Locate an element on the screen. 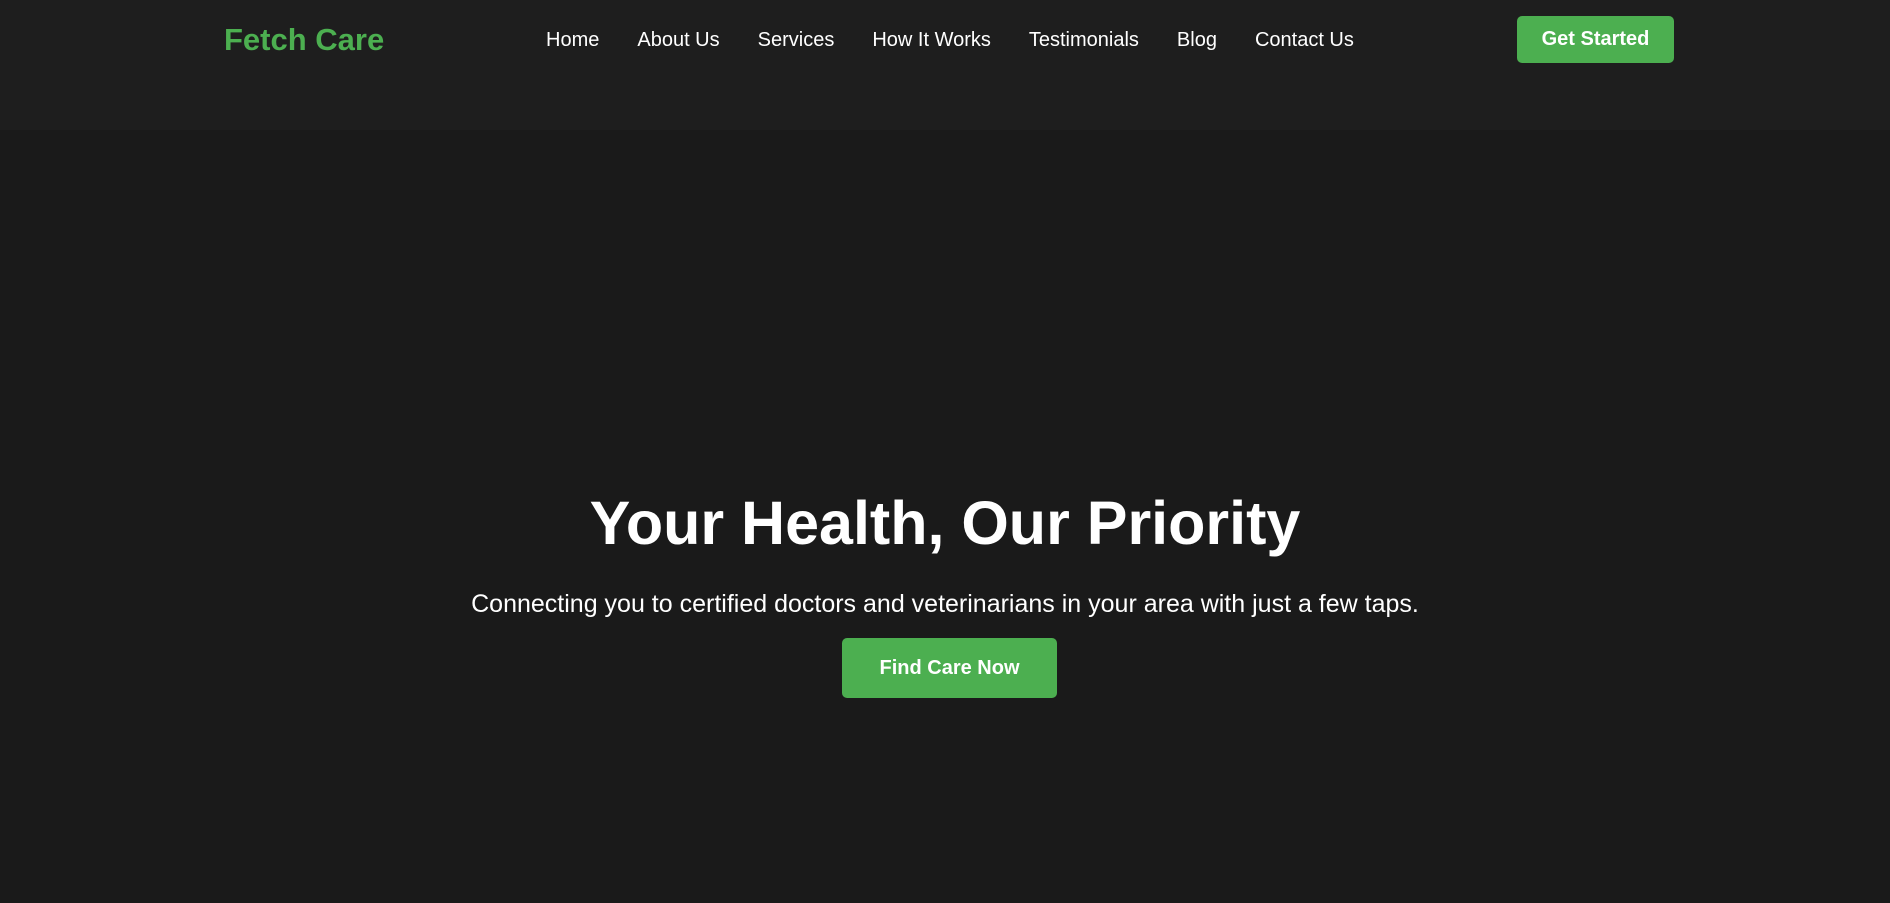 The height and width of the screenshot is (903, 1890). nav-link-blog: Blog is located at coordinates (1197, 40).